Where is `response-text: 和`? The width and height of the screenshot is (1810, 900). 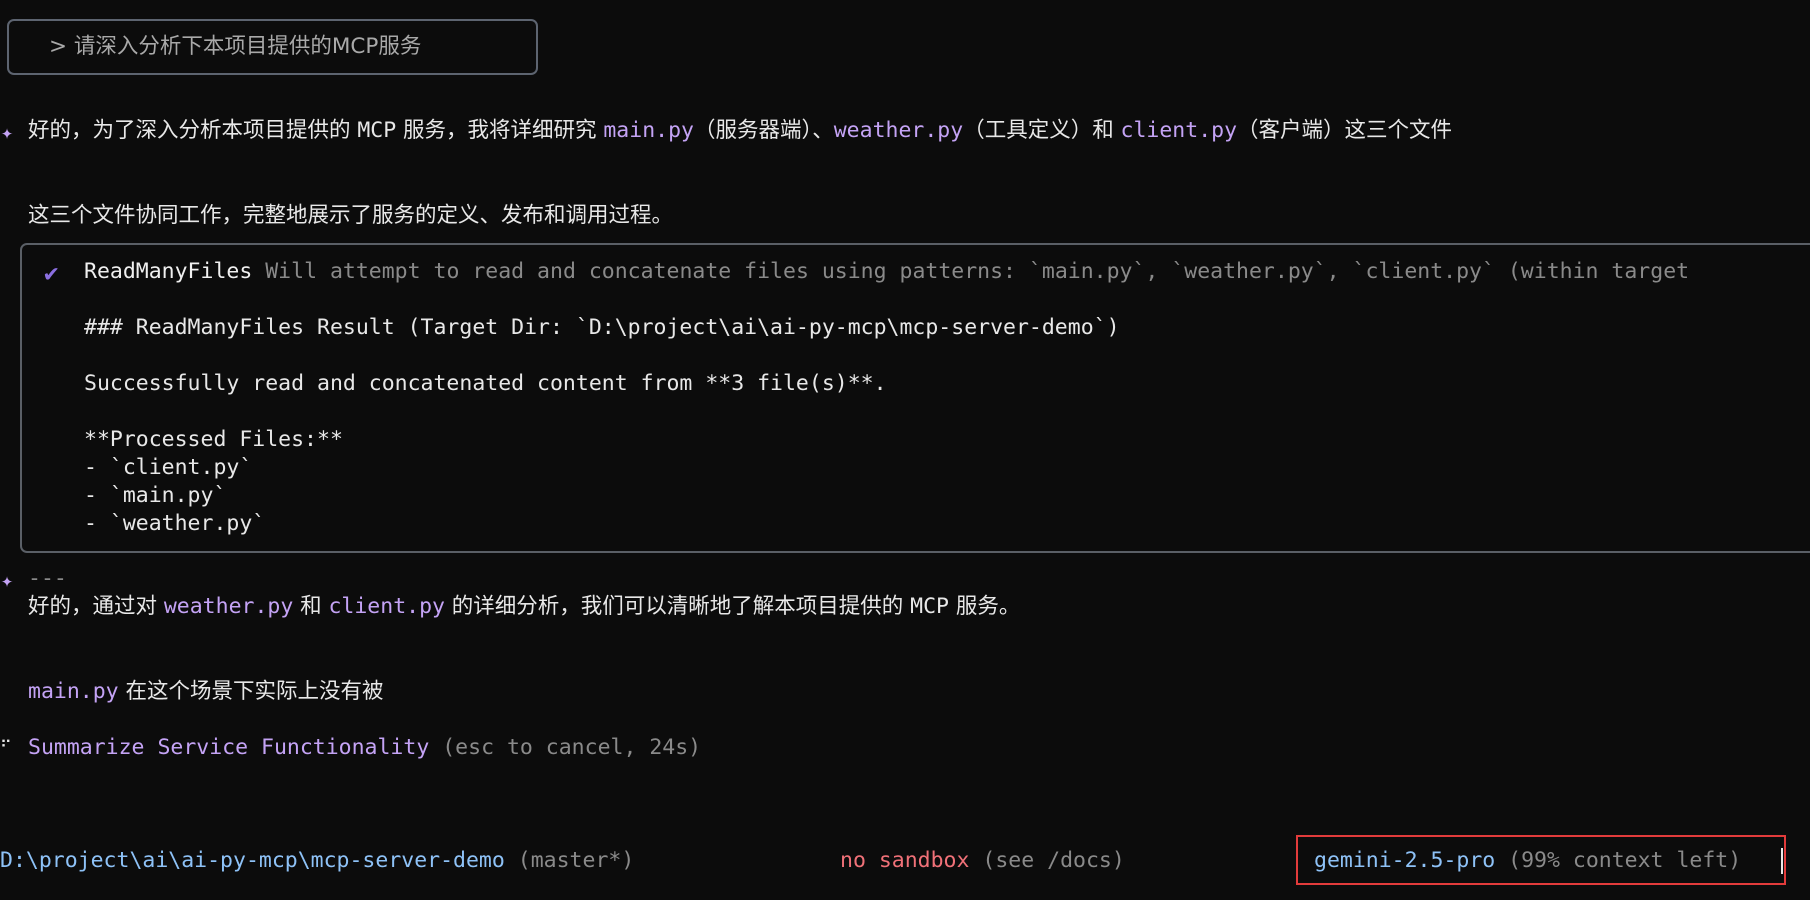
response-text: 和 is located at coordinates (311, 606).